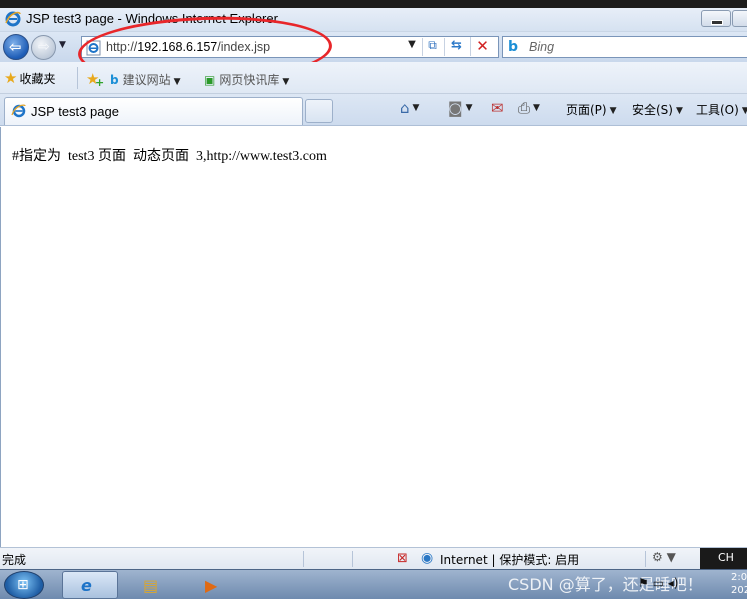  I want to click on media-player-icon: ▶, so click(211, 585).